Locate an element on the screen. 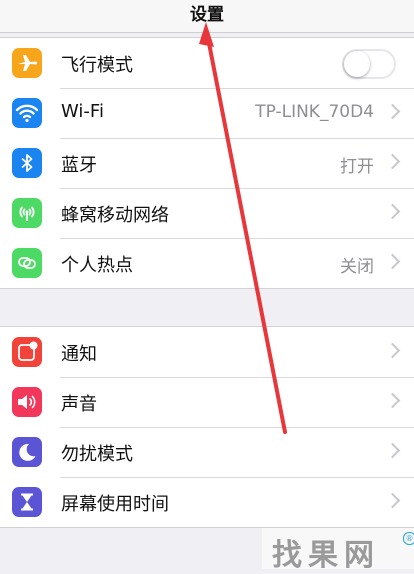  registered-mark: ® is located at coordinates (408, 538).